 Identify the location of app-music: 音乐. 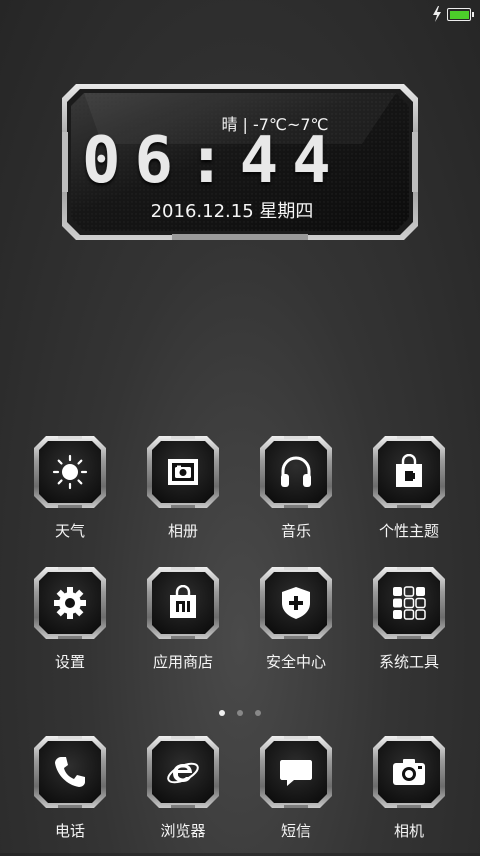
(296, 496).